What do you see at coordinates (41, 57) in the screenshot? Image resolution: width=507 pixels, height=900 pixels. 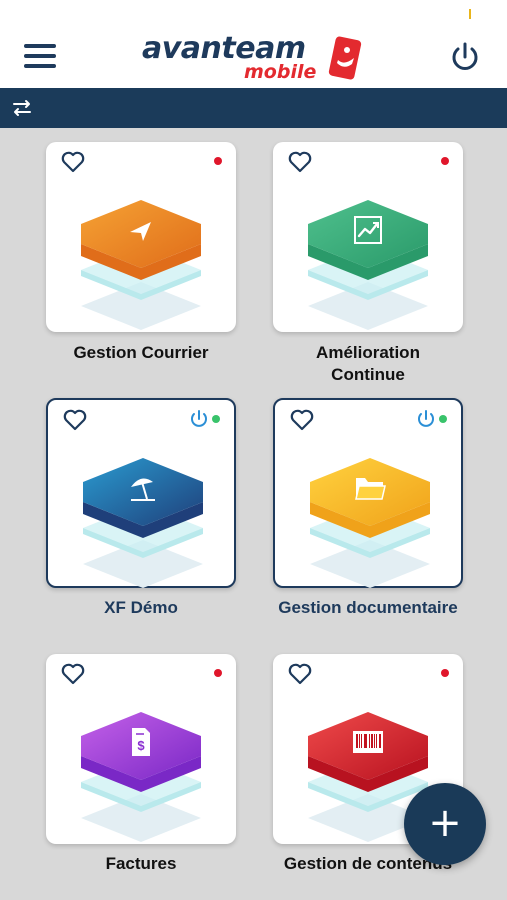 I see `hamburger-menu-icon` at bounding box center [41, 57].